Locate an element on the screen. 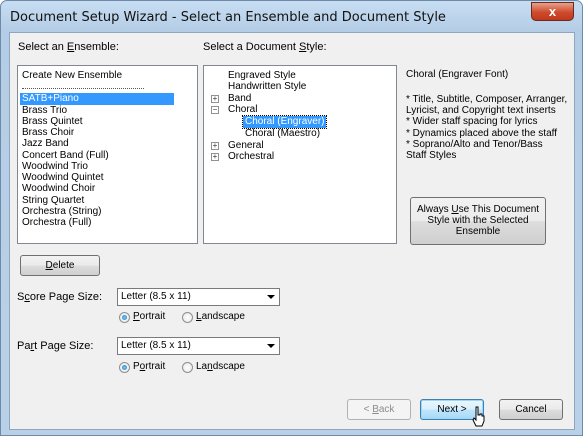  tree-item-choral-maestro: Choral (Maestro) is located at coordinates (282, 134).